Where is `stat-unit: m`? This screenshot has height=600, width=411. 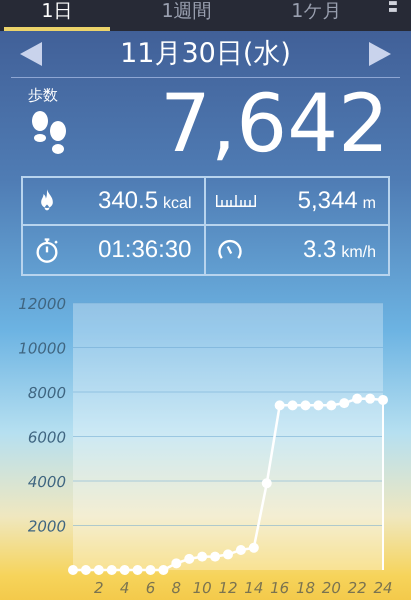 stat-unit: m is located at coordinates (369, 204).